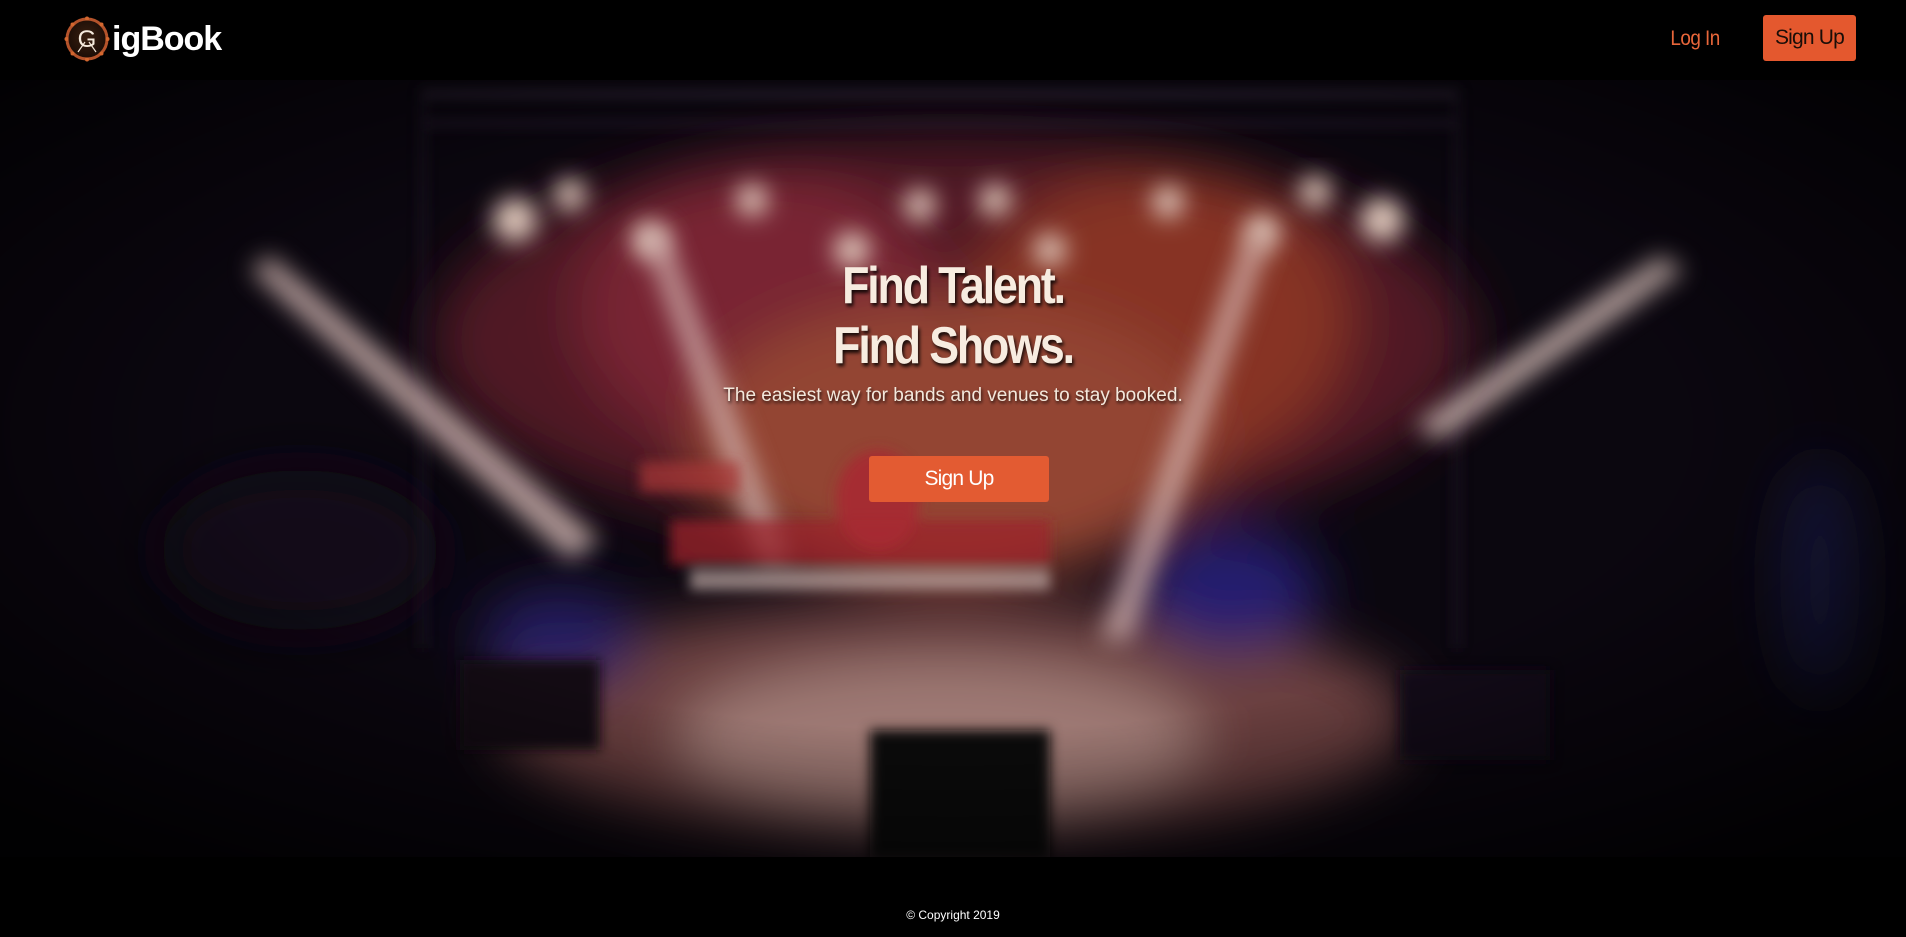 This screenshot has width=1906, height=937. What do you see at coordinates (167, 39) in the screenshot?
I see `brand-name: igBook` at bounding box center [167, 39].